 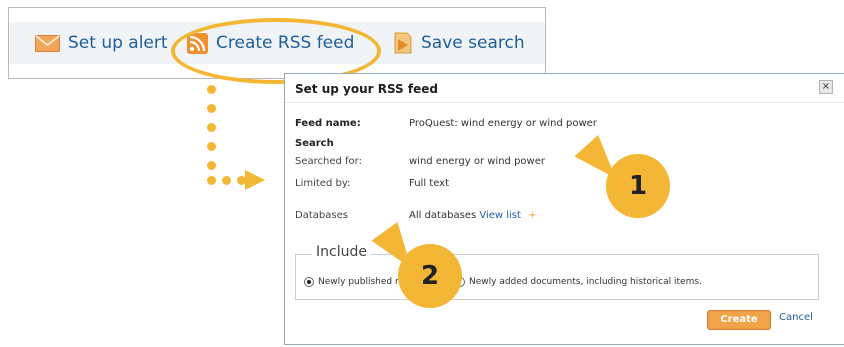 I want to click on save-search-label: Save search, so click(x=473, y=43).